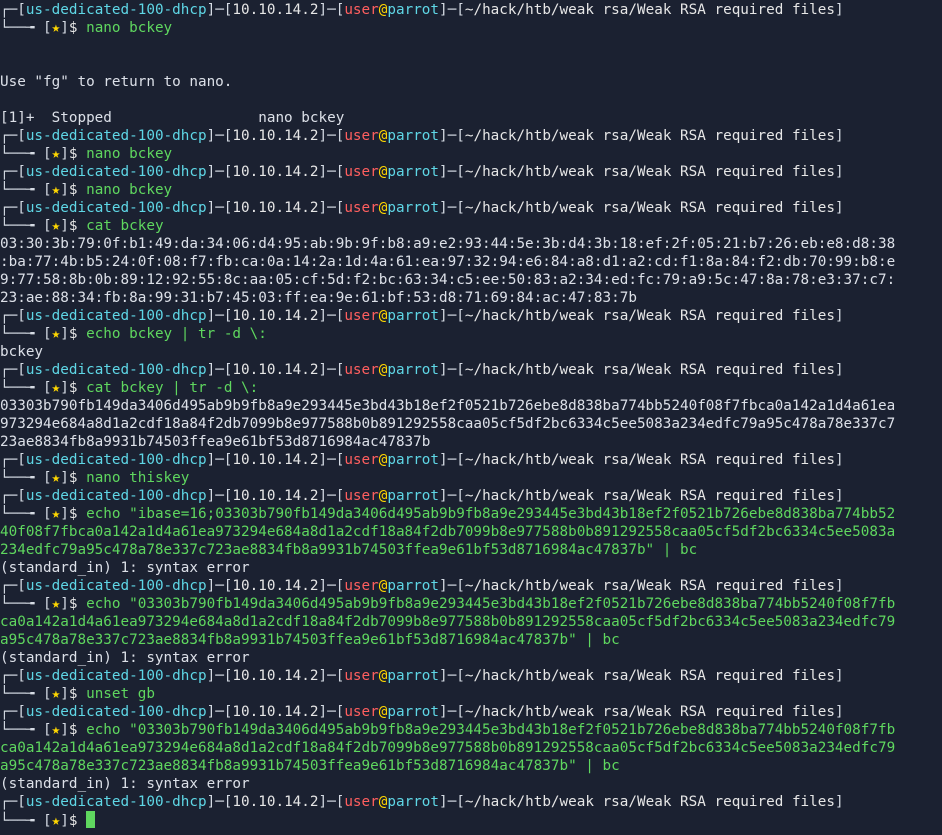 Image resolution: width=942 pixels, height=835 pixels. What do you see at coordinates (138, 478) in the screenshot?
I see `command-text: nano thiskey` at bounding box center [138, 478].